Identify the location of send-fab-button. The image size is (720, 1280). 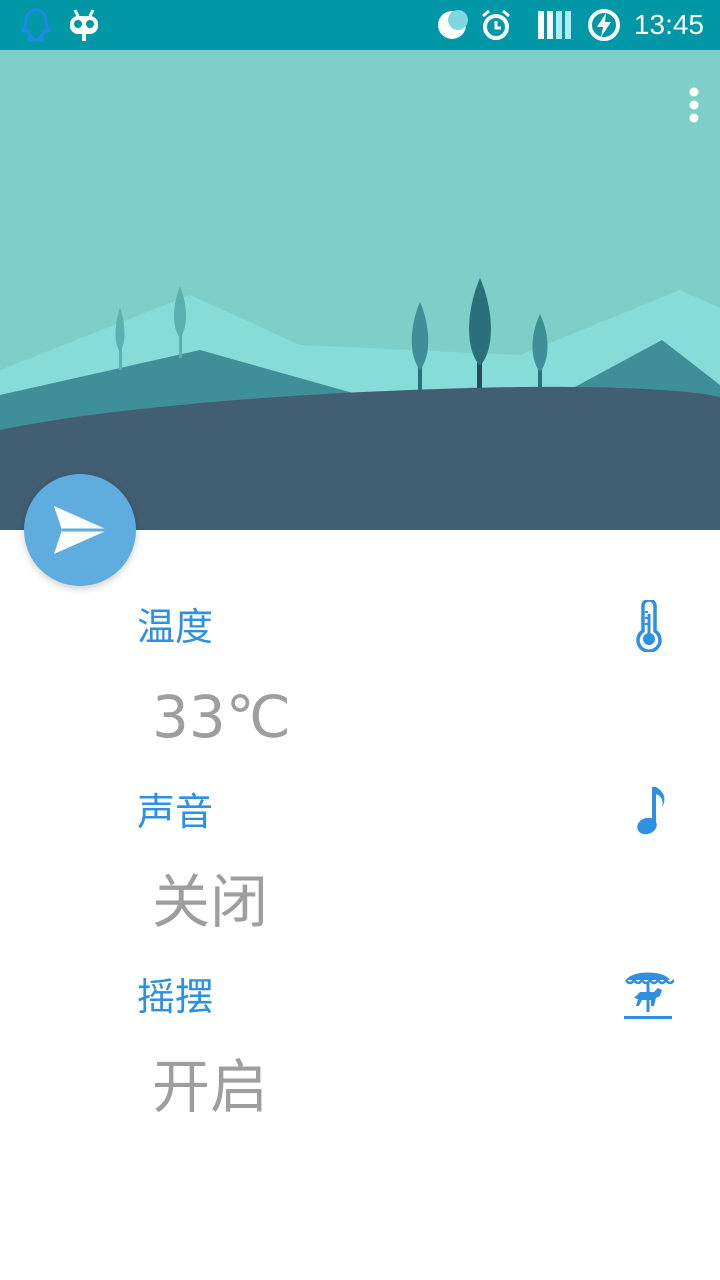
(80, 530).